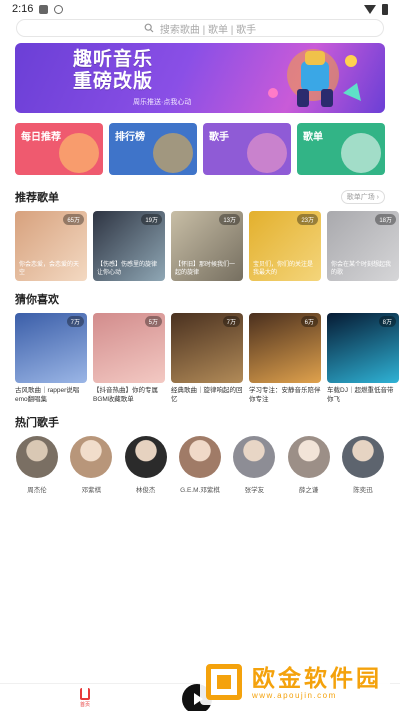 The width and height of the screenshot is (400, 711). What do you see at coordinates (283, 269) in the screenshot?
I see `cover-caption: 宝贝们，你们的关注是我最大的` at bounding box center [283, 269].